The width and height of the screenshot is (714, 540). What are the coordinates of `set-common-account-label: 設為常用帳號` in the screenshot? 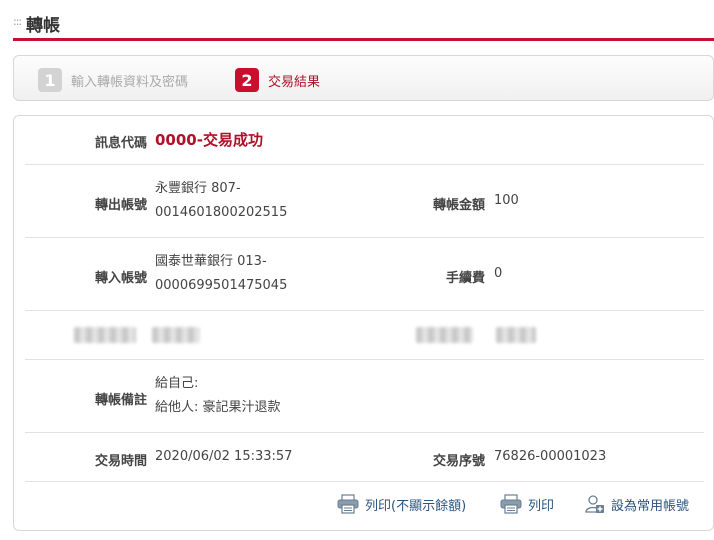 It's located at (650, 506).